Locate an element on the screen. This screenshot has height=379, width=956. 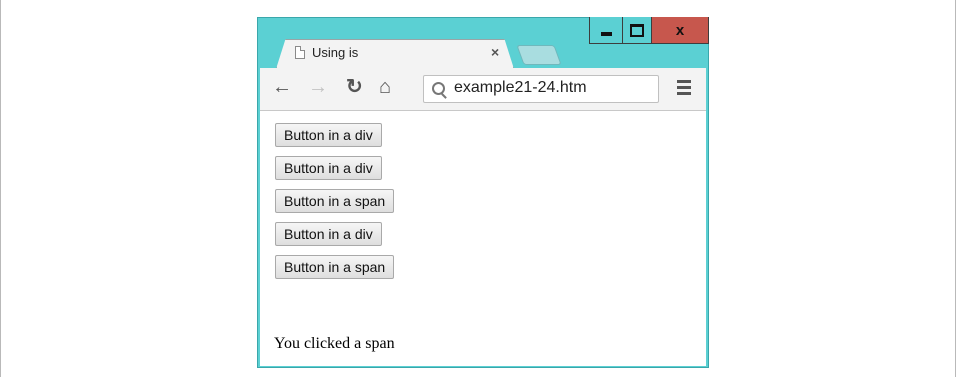
maximize-button is located at coordinates (637, 30).